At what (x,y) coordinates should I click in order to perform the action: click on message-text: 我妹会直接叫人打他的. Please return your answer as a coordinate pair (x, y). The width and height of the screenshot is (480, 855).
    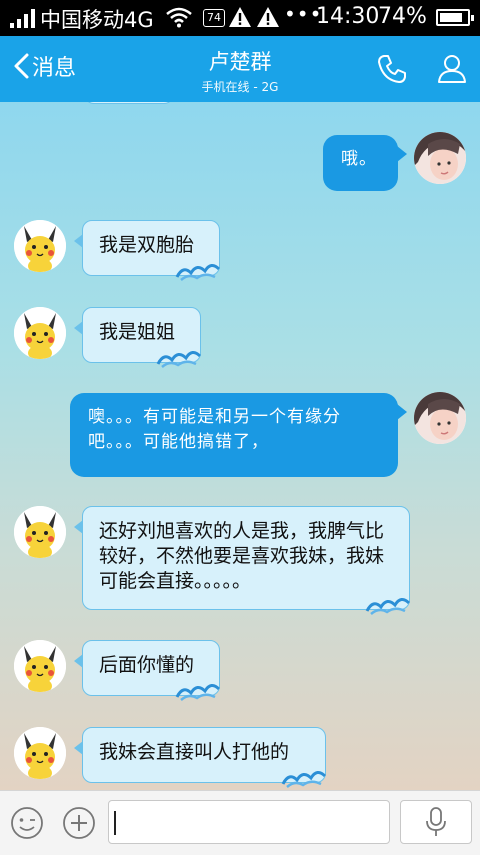
    Looking at the image, I should click on (194, 752).